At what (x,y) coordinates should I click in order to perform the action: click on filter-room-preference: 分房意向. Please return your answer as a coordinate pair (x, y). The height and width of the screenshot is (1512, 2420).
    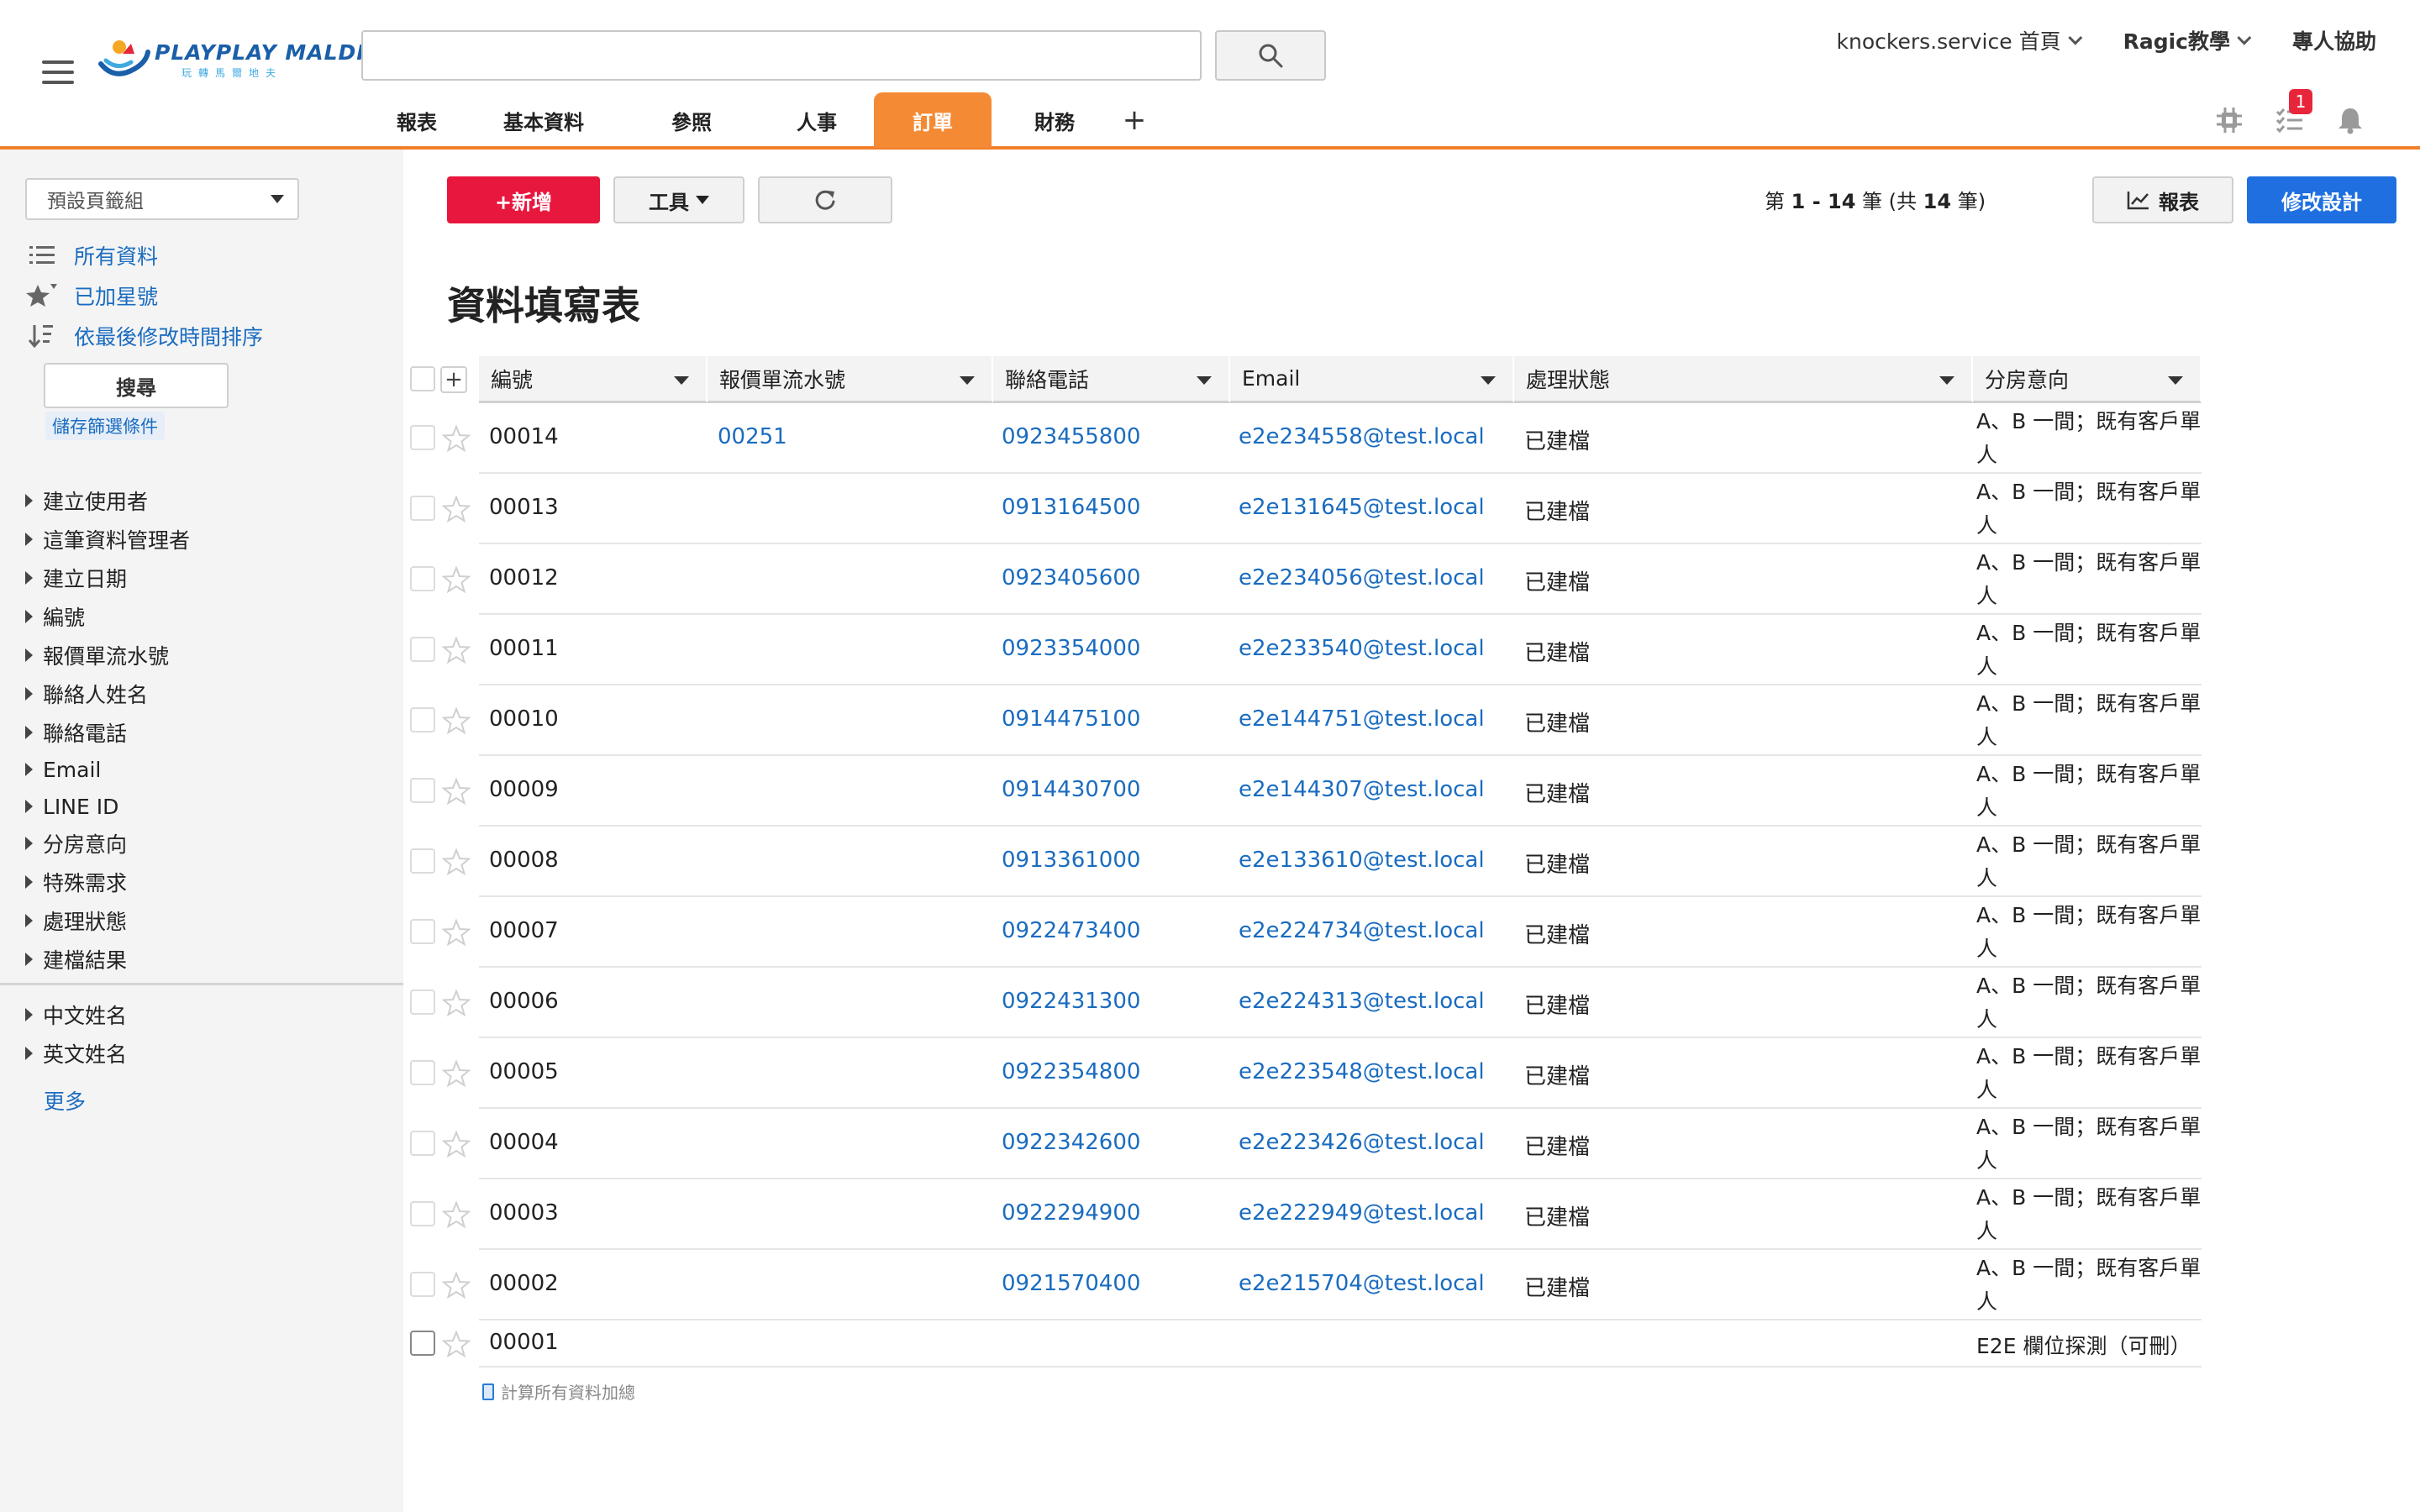
    Looking at the image, I should click on (76, 843).